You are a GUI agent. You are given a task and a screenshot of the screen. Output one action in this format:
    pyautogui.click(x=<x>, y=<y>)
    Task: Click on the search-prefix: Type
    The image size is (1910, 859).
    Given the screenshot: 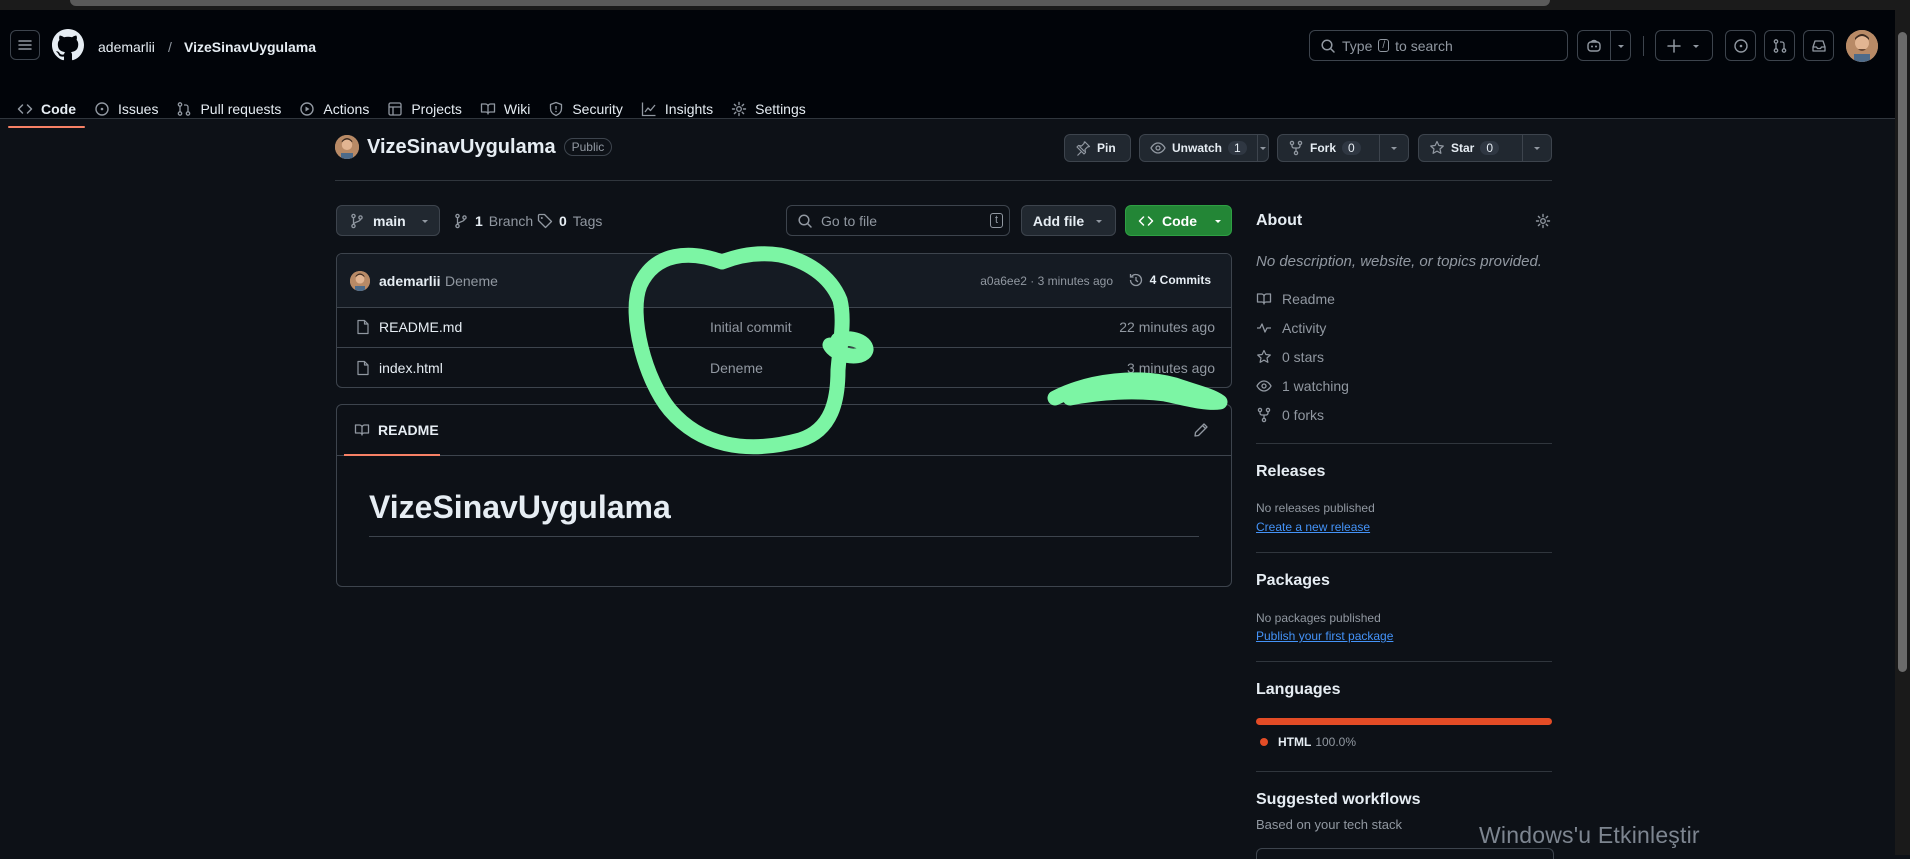 What is the action you would take?
    pyautogui.click(x=1357, y=45)
    